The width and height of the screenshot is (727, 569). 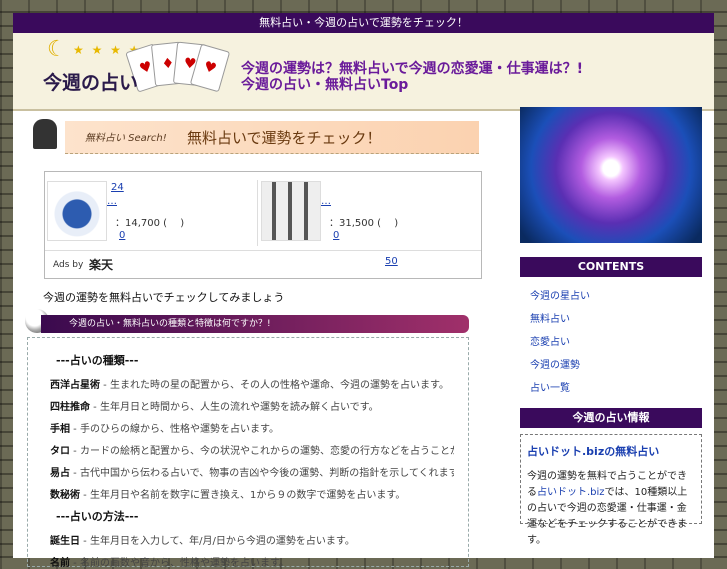 I want to click on ads-by-label: Ads by, so click(x=68, y=265).